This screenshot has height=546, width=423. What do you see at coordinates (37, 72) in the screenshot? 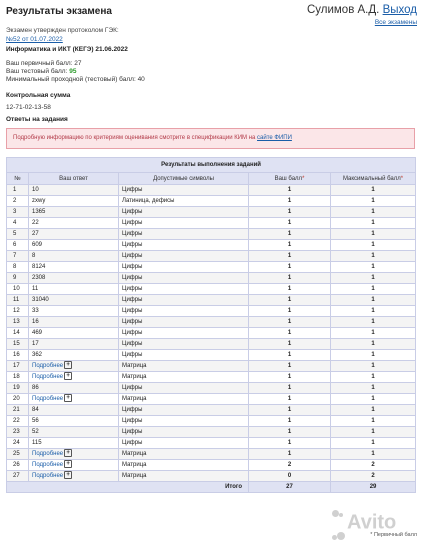
I see `test-score-label: Ваш тестовый балл:` at bounding box center [37, 72].